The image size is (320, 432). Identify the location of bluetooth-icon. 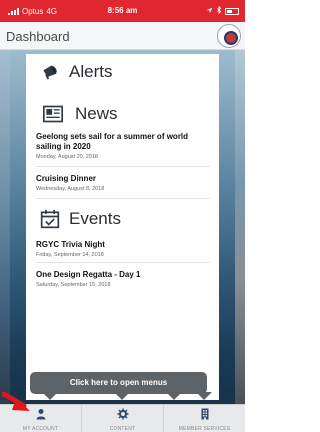
(219, 10).